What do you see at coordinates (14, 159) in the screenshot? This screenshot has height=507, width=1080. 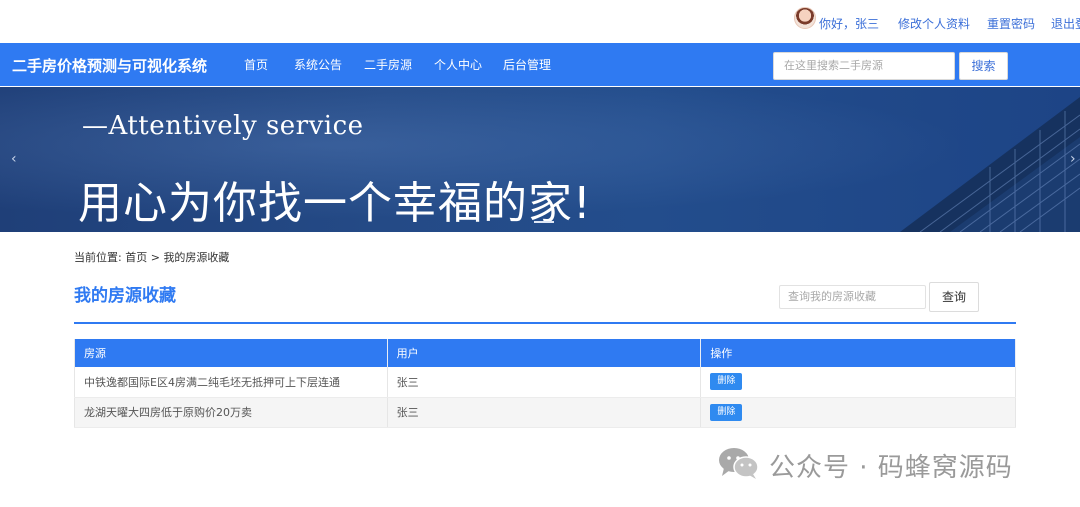 I see `banner-prev-arrow: ‹` at bounding box center [14, 159].